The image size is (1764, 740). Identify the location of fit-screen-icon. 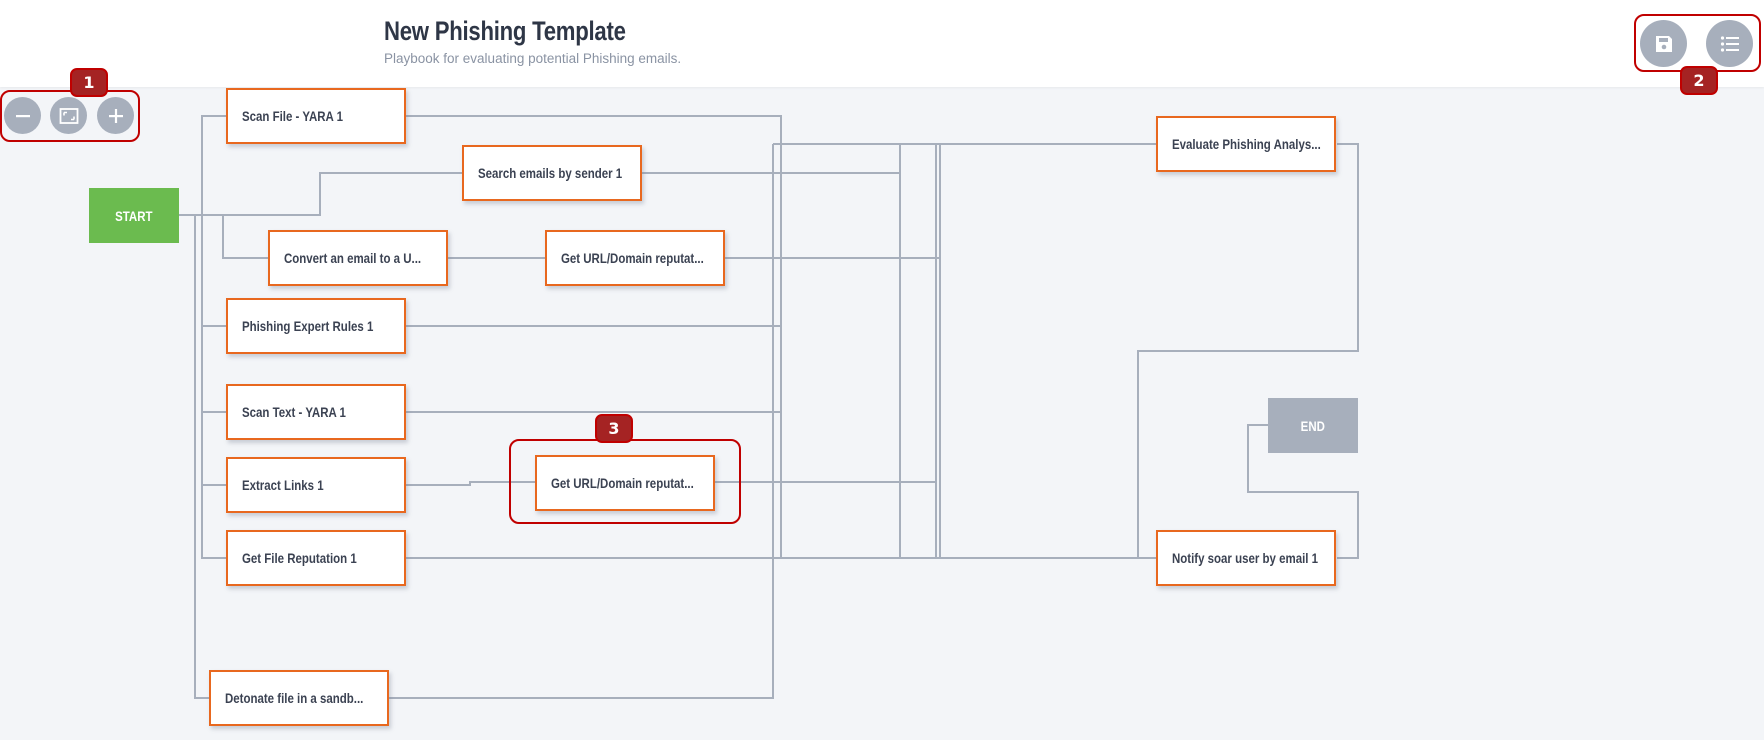
(68, 115).